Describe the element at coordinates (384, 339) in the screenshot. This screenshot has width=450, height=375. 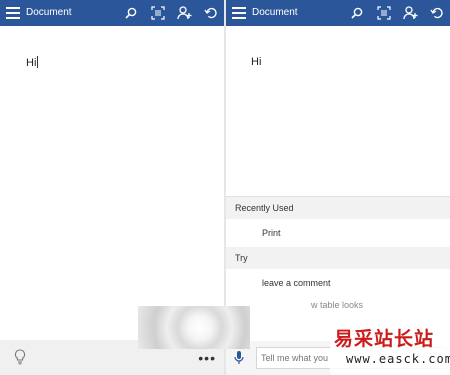
I see `watermark-chinese-text: 易采站长站` at that location.